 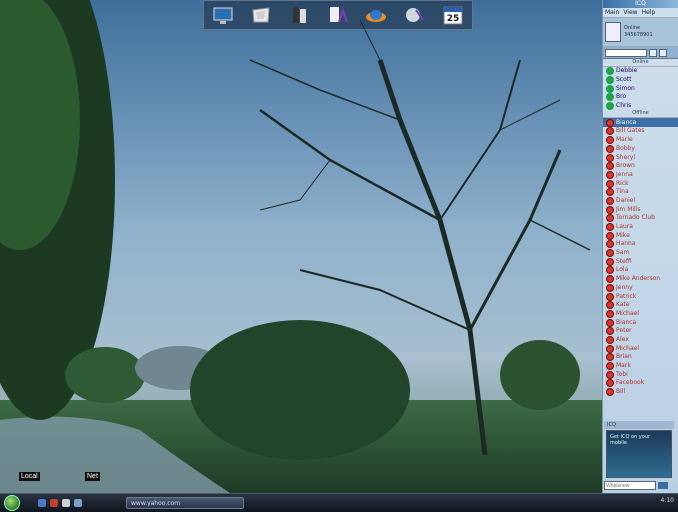 What do you see at coordinates (640, 209) in the screenshot?
I see `contact-item: Jim Mills` at bounding box center [640, 209].